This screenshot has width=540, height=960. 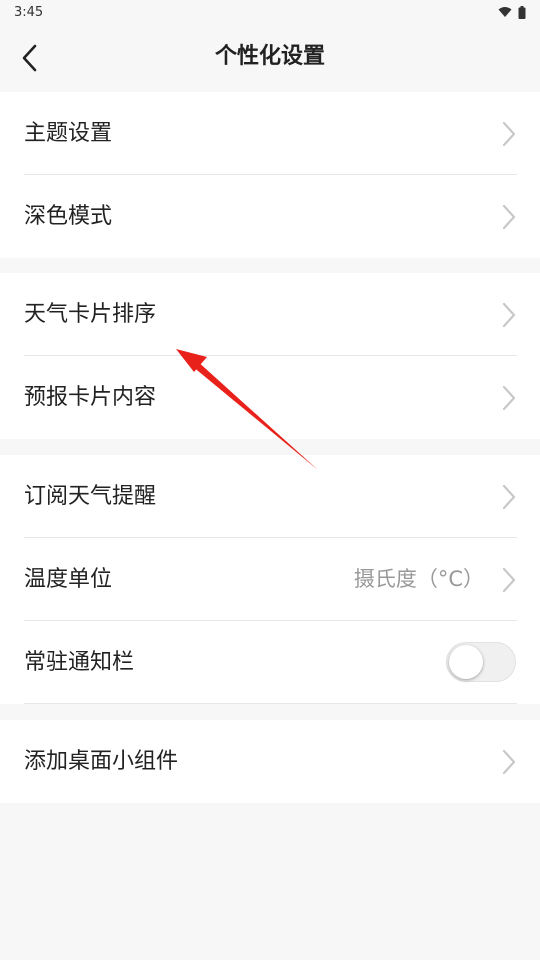 I want to click on row-label: 温度单位, so click(x=68, y=579).